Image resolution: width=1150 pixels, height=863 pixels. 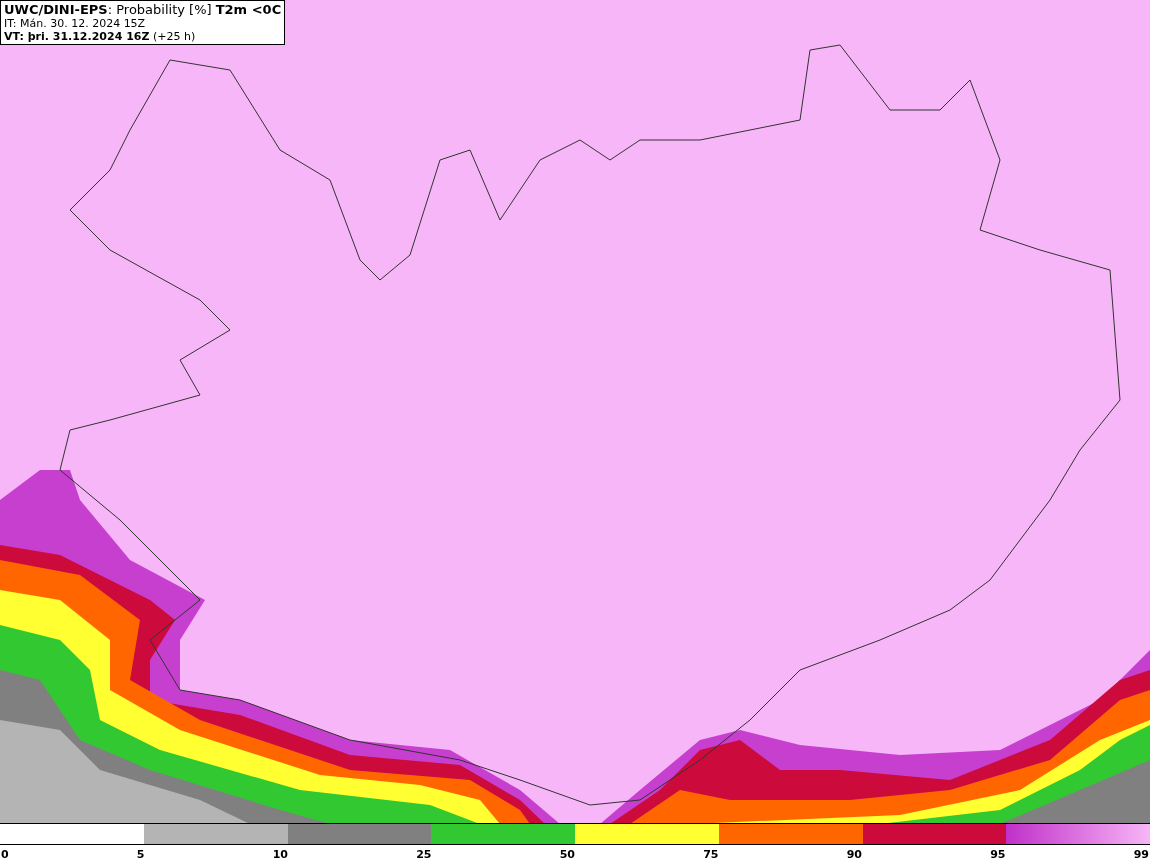 I want to click on chart-title-line: UWC/DINI-EPS: Probability [%] T2m <0C, so click(x=143, y=9).